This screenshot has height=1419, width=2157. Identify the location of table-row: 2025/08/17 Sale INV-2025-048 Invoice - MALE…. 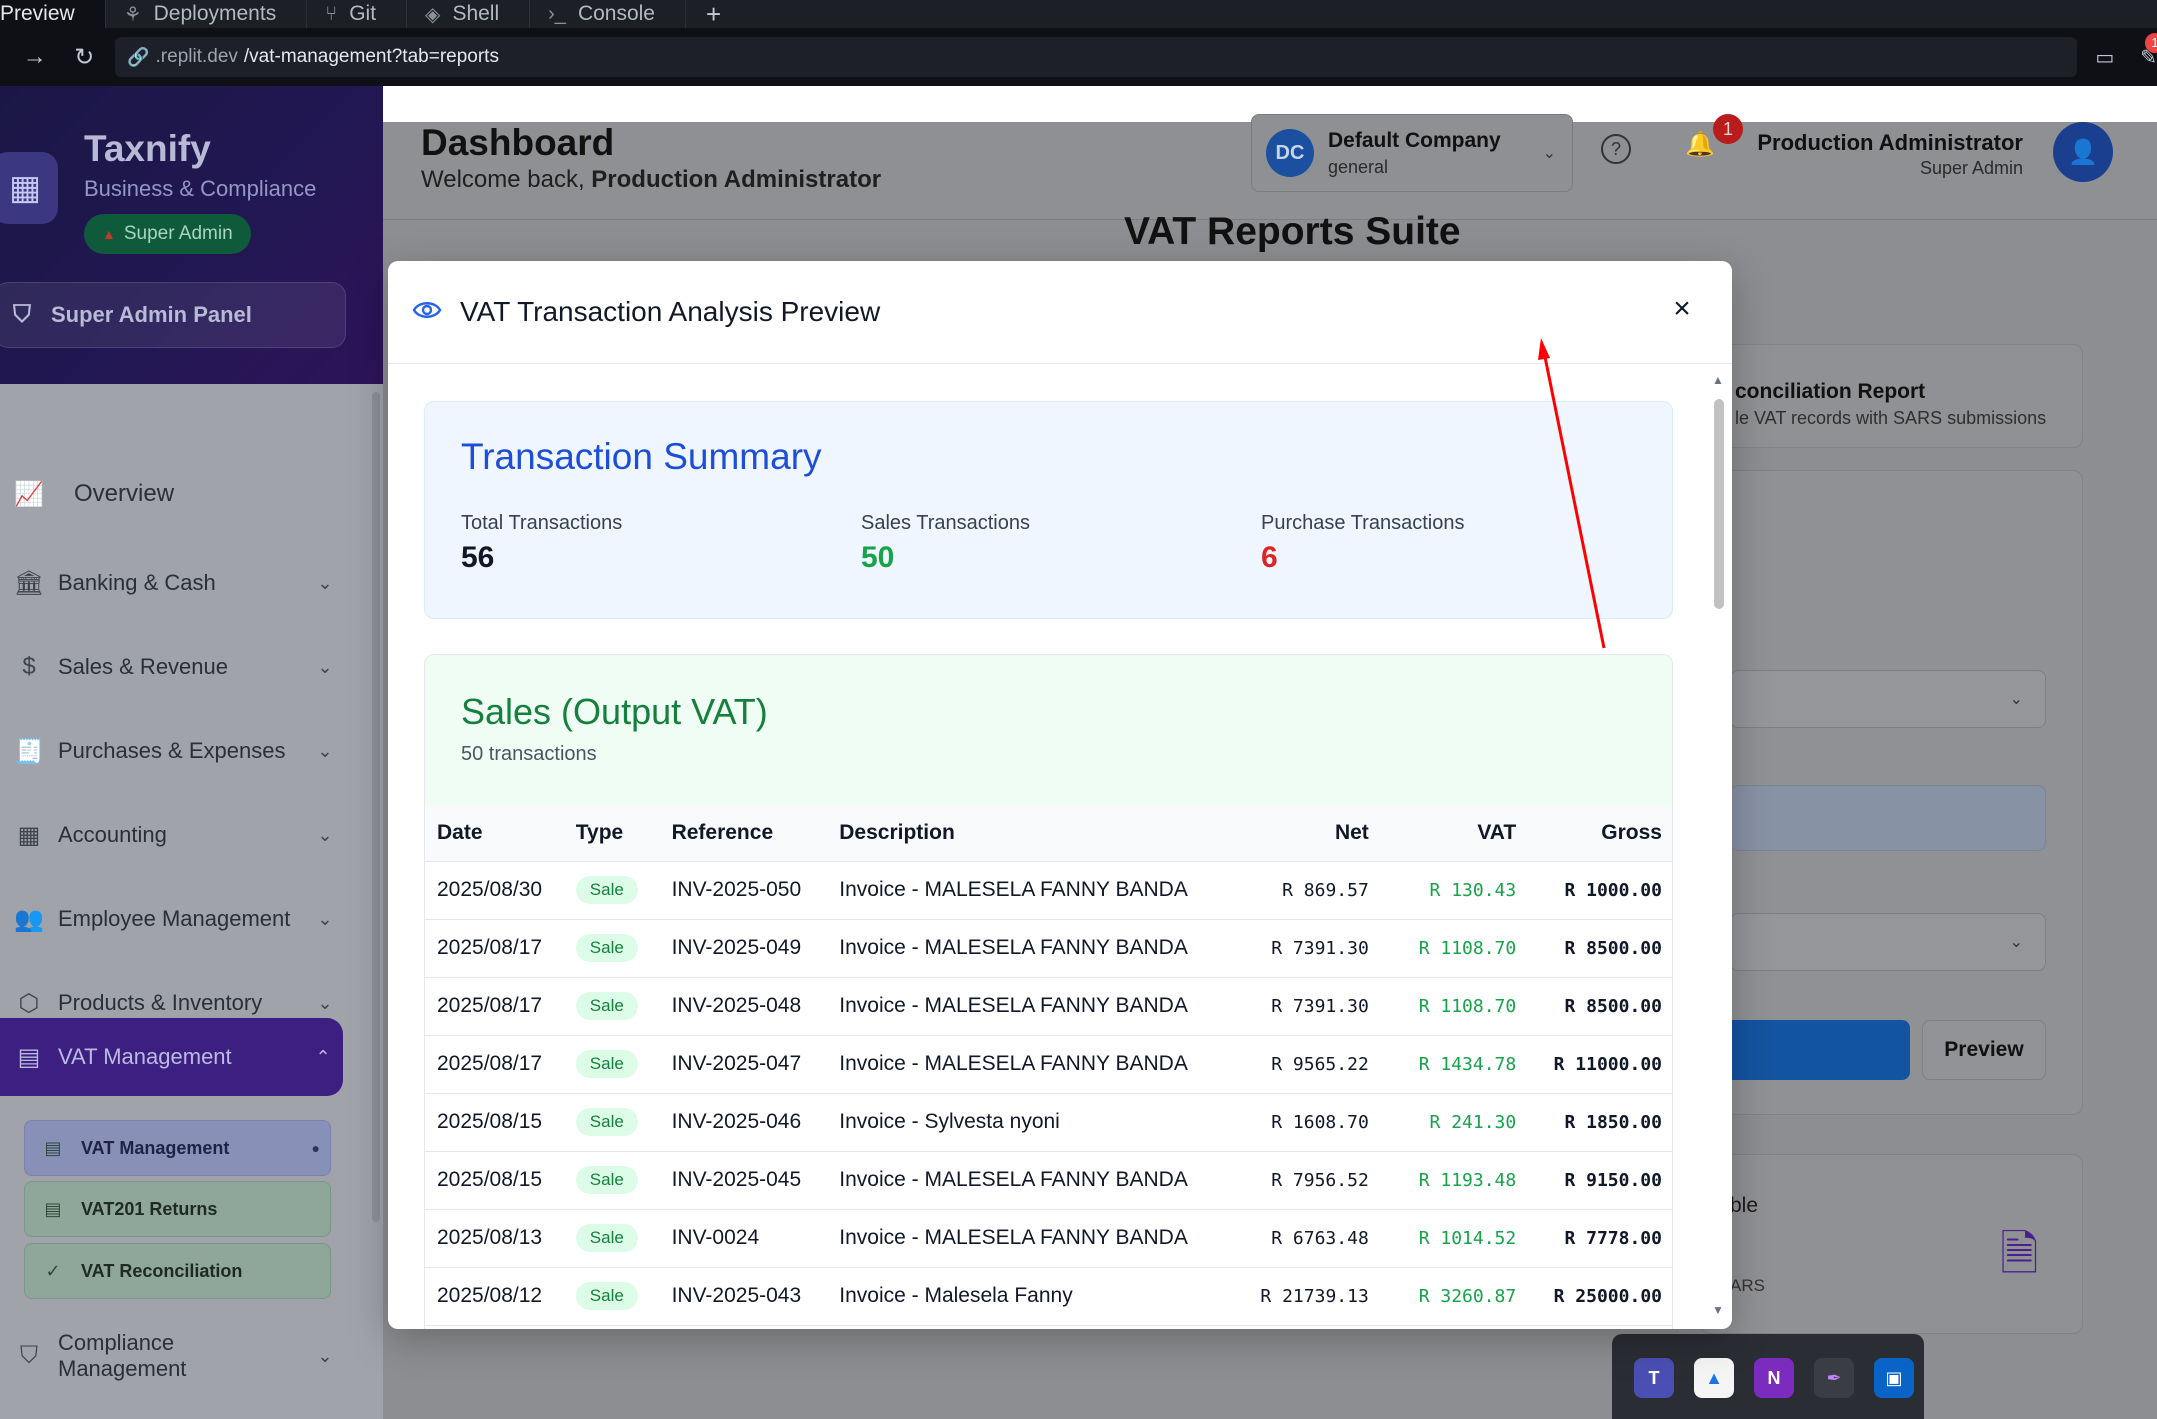
(1048, 1006).